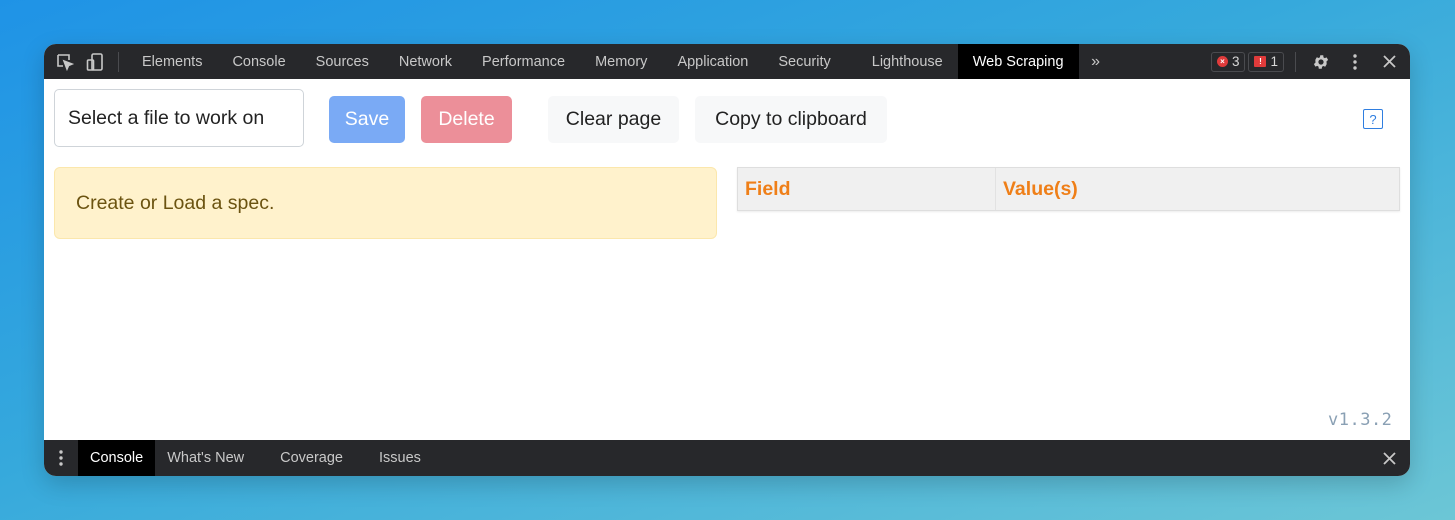 The width and height of the screenshot is (1455, 520). What do you see at coordinates (166, 117) in the screenshot?
I see `file-select-value: Select a file to work on` at bounding box center [166, 117].